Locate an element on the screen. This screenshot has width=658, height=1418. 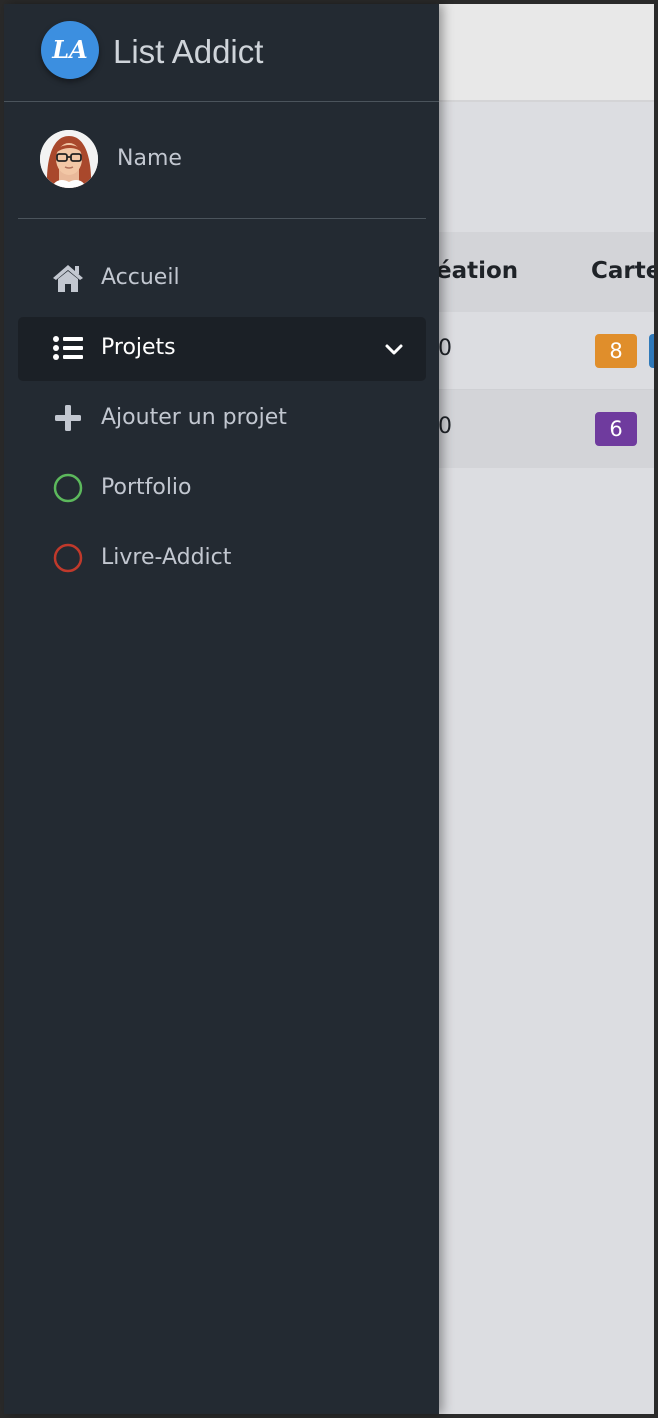
column-header-creation: éation is located at coordinates (477, 271).